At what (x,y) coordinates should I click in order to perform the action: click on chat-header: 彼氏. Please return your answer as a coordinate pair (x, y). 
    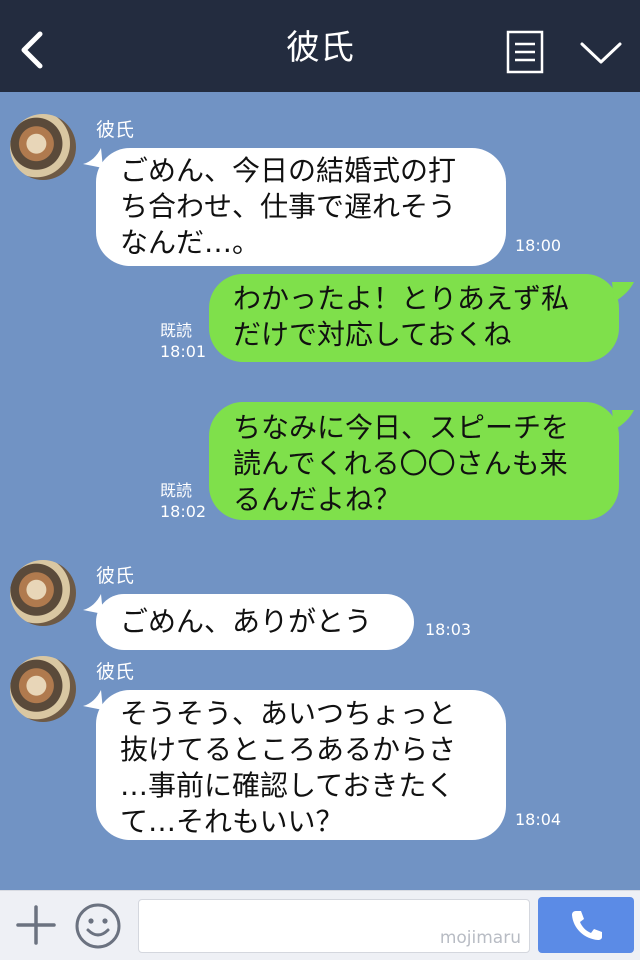
    Looking at the image, I should click on (320, 46).